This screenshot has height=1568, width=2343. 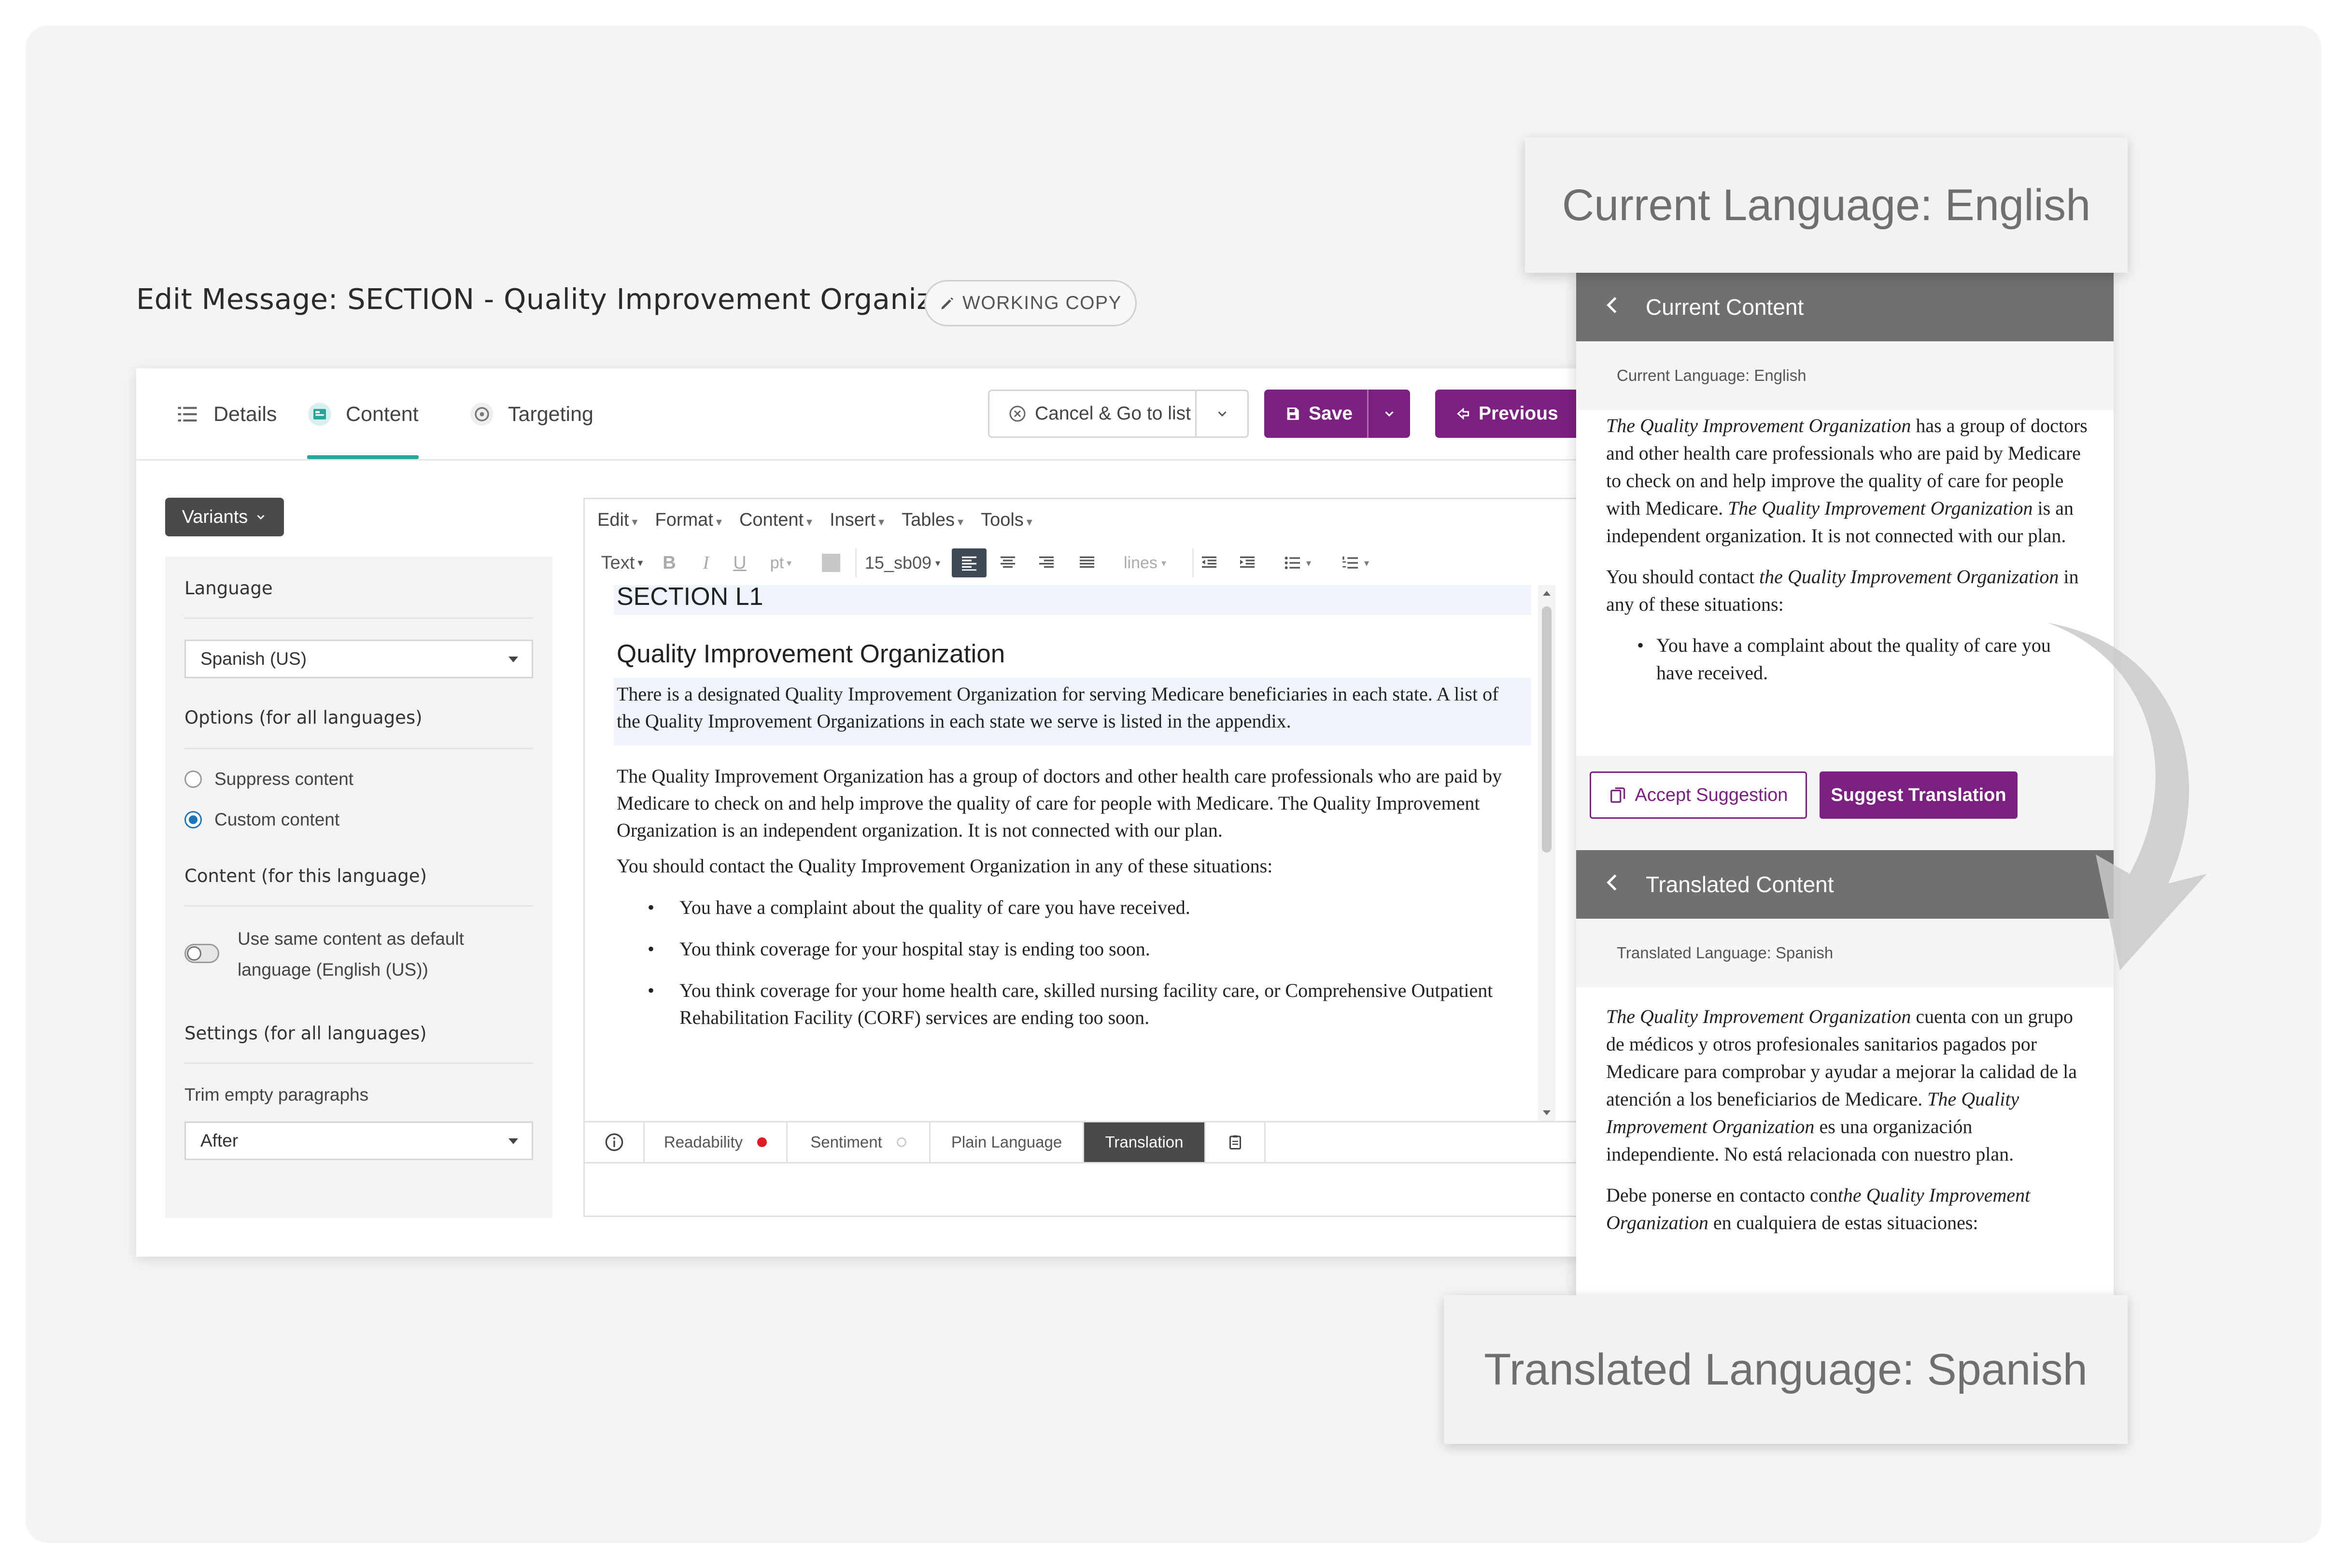 I want to click on pencil-icon, so click(x=948, y=303).